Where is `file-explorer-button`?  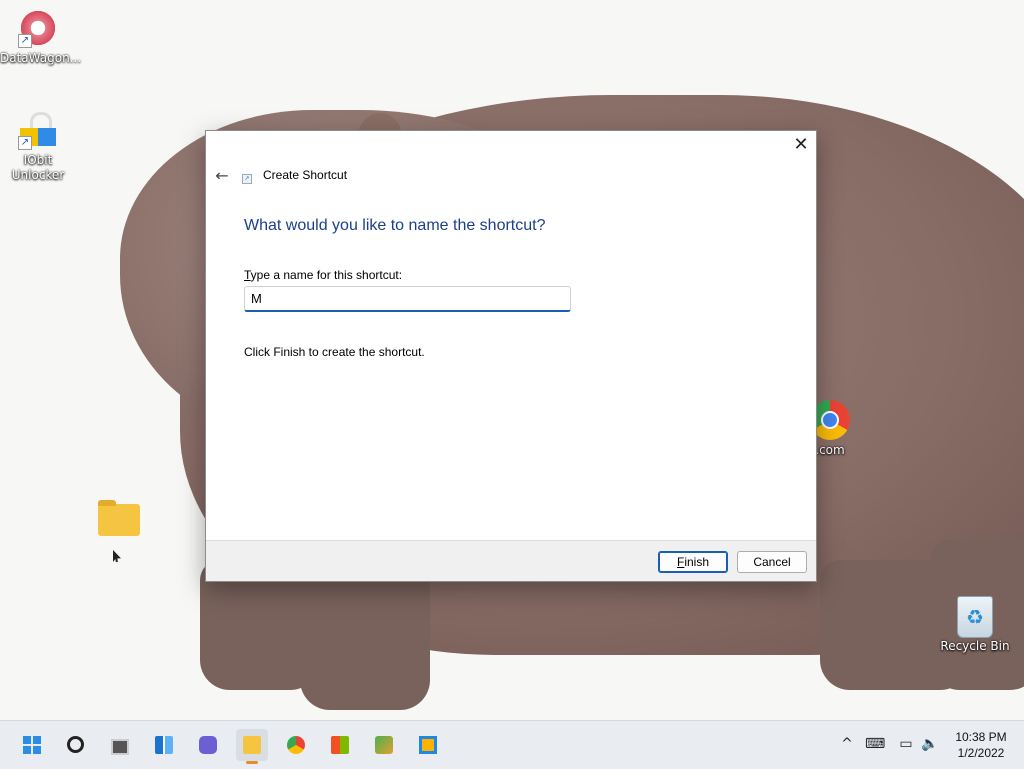 file-explorer-button is located at coordinates (252, 746).